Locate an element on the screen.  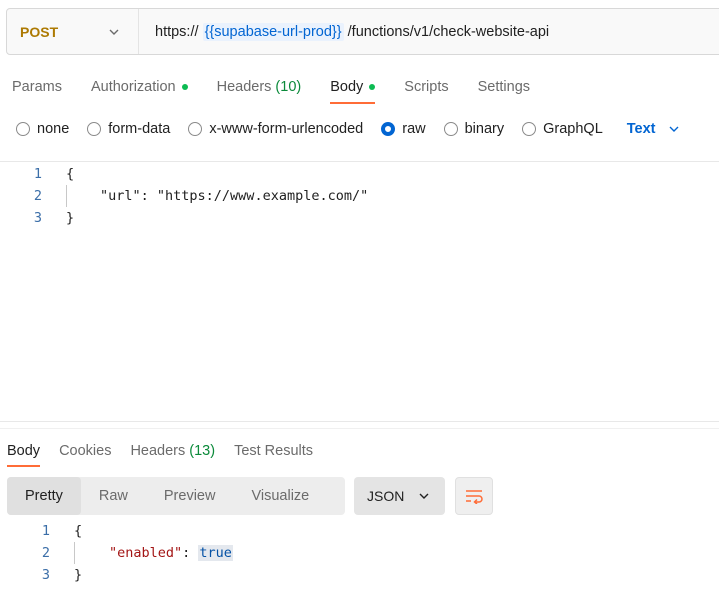
radio-raw: raw is located at coordinates (403, 129).